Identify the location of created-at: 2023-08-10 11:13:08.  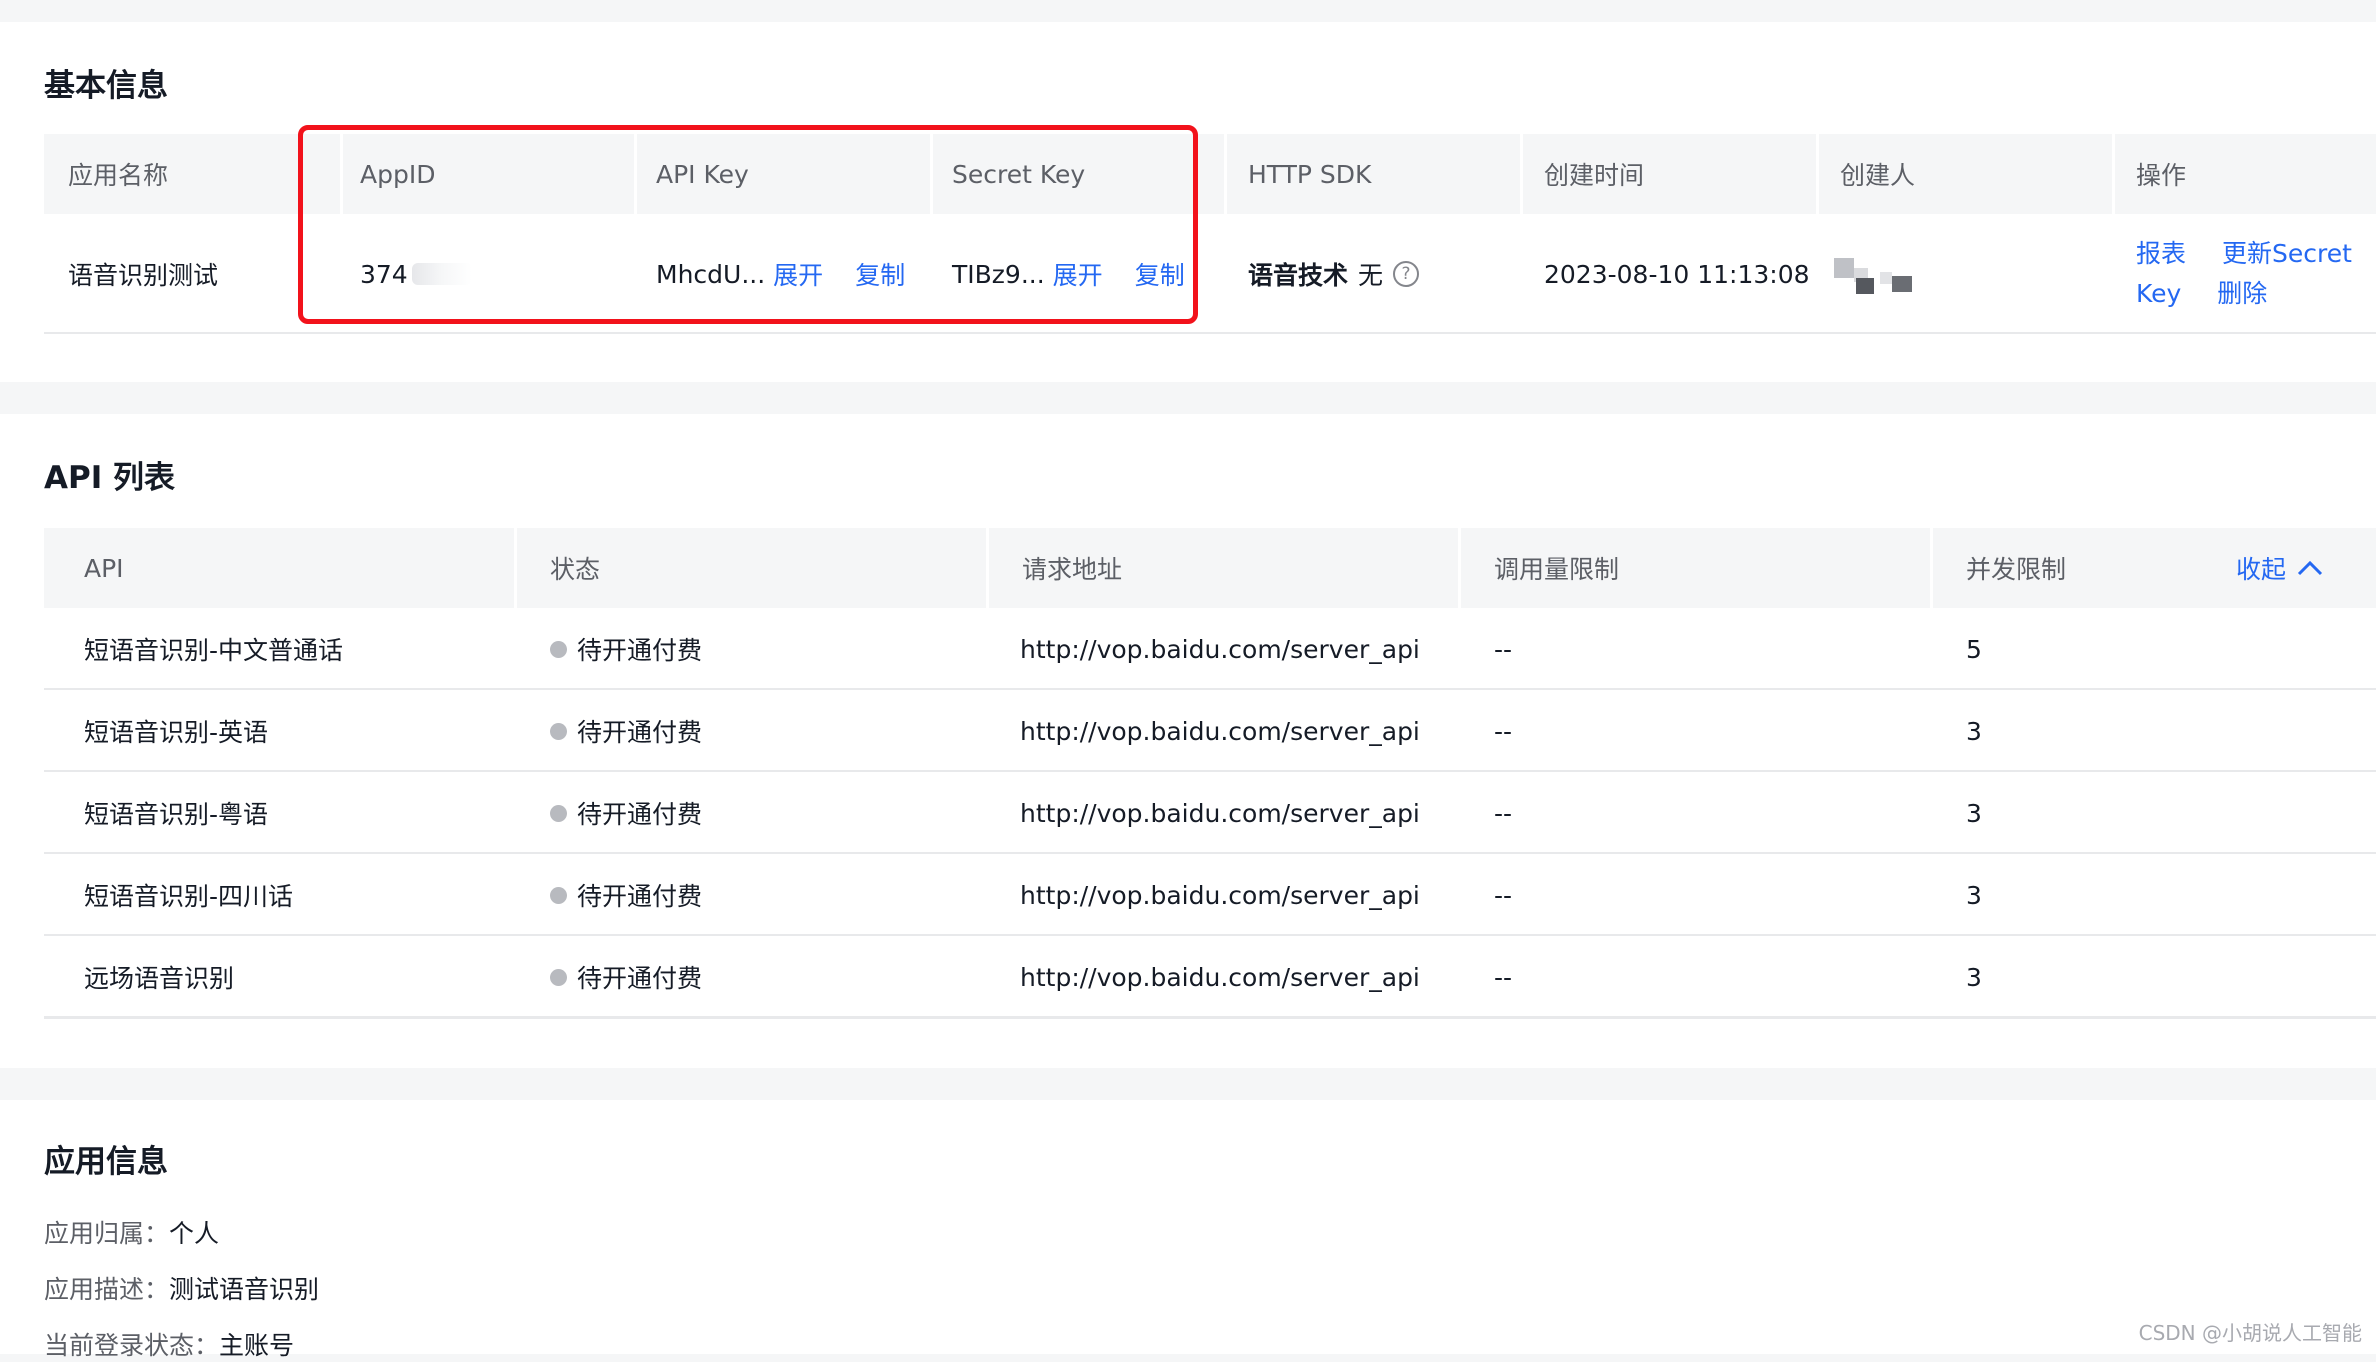
(1677, 274).